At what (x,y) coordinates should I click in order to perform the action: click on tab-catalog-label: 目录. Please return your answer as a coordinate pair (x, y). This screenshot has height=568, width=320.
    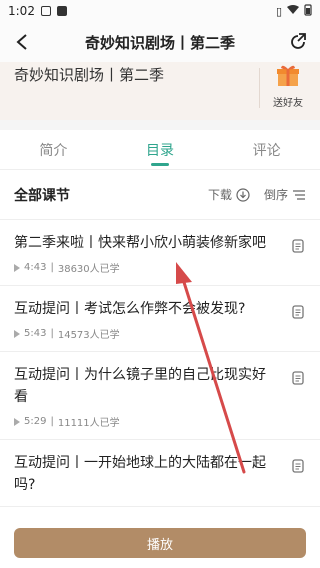
    Looking at the image, I should click on (159, 150).